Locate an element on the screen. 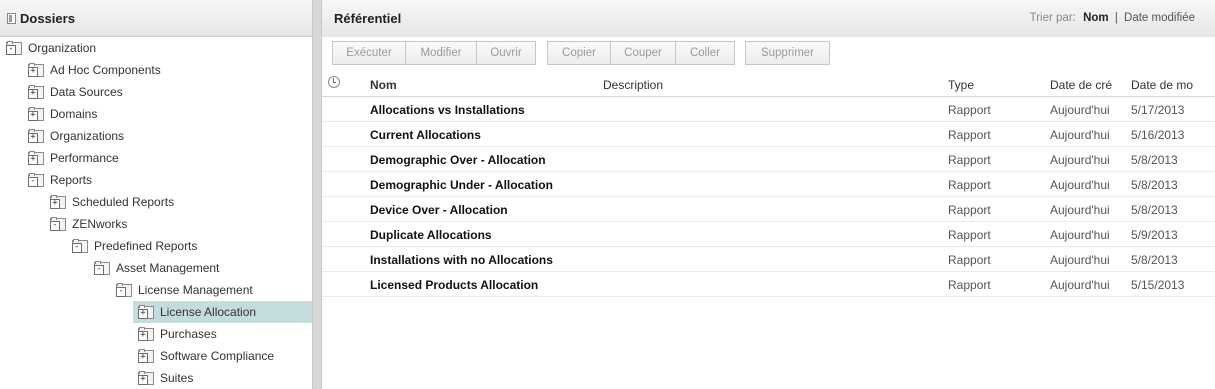 This screenshot has width=1215, height=389. sort-controls: Trier par: Nom | Date modifiée is located at coordinates (1112, 18).